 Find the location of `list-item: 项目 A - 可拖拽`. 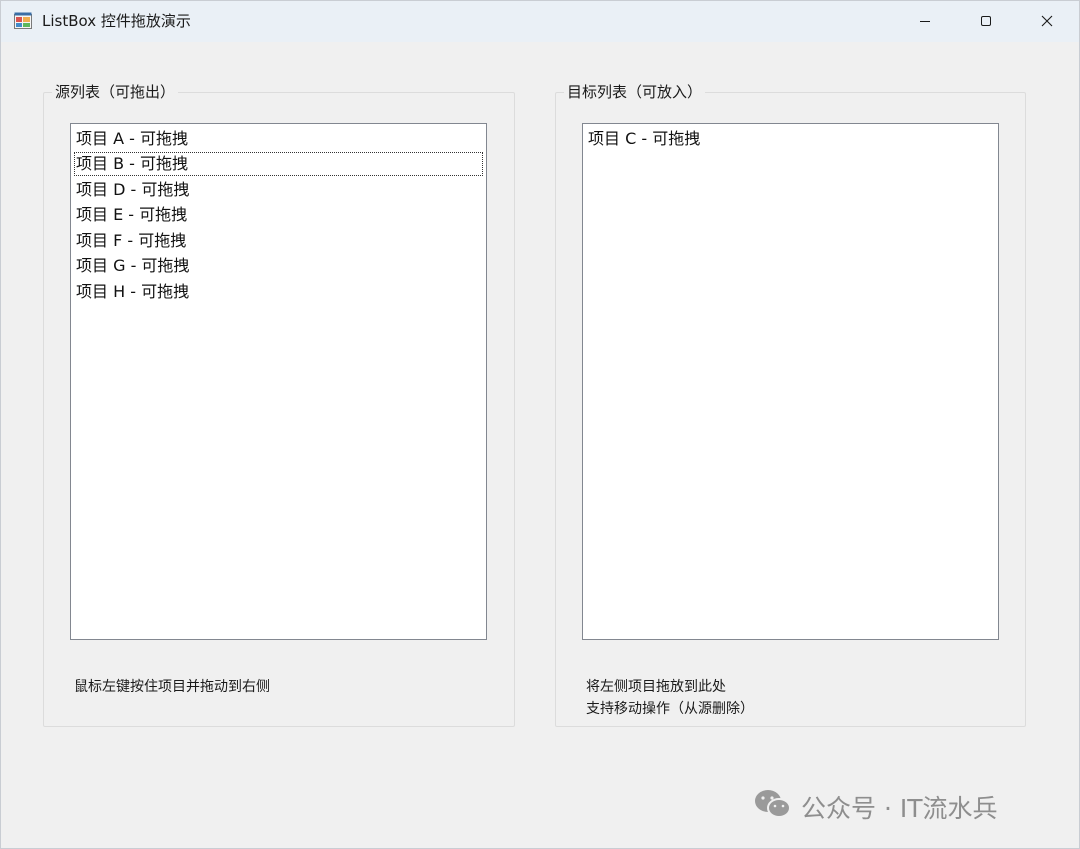

list-item: 项目 A - 可拖拽 is located at coordinates (278, 139).